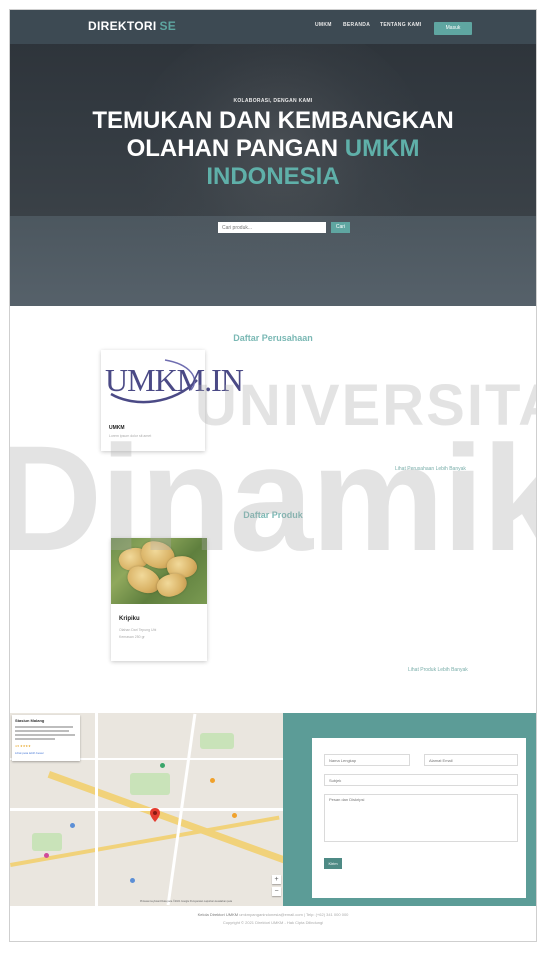  I want to click on hero-title-line2: OLAHAN PANGAN UMKM, so click(273, 149).